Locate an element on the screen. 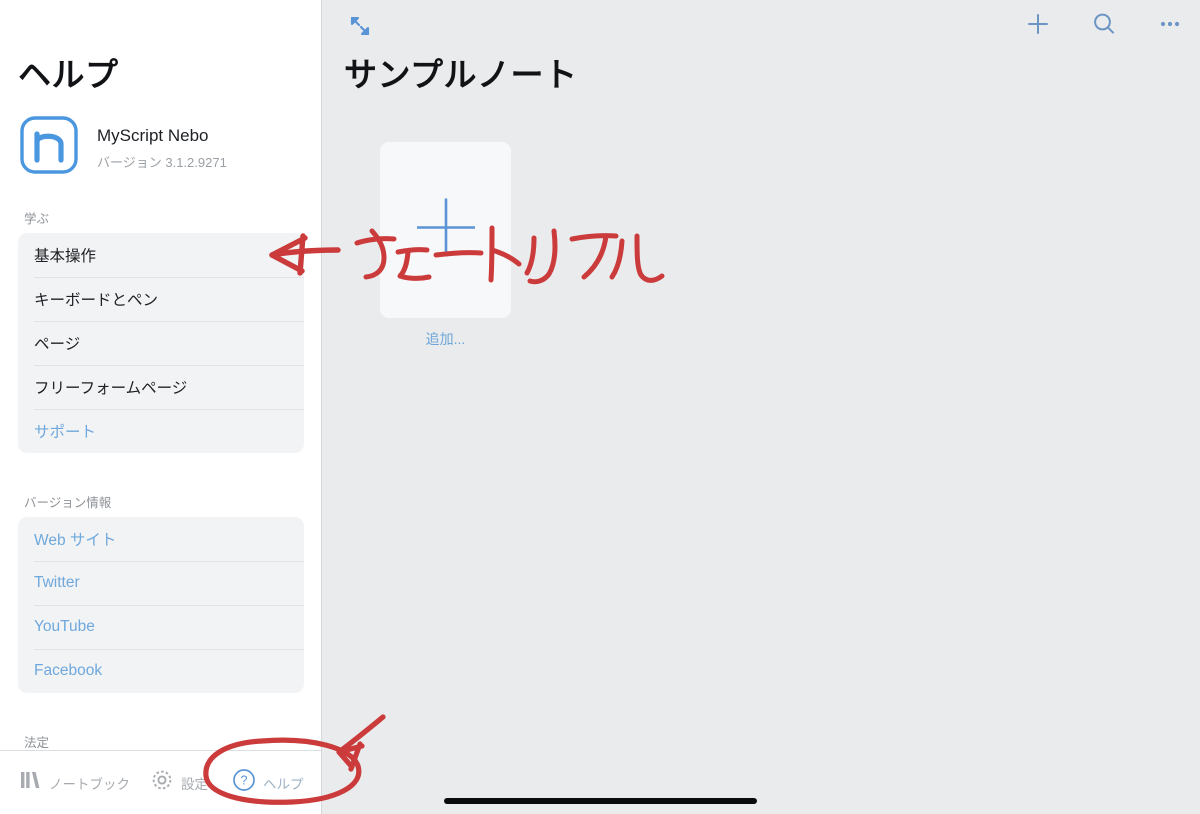 This screenshot has width=1200, height=814. sidebar-item-youtube: YouTube is located at coordinates (161, 627).